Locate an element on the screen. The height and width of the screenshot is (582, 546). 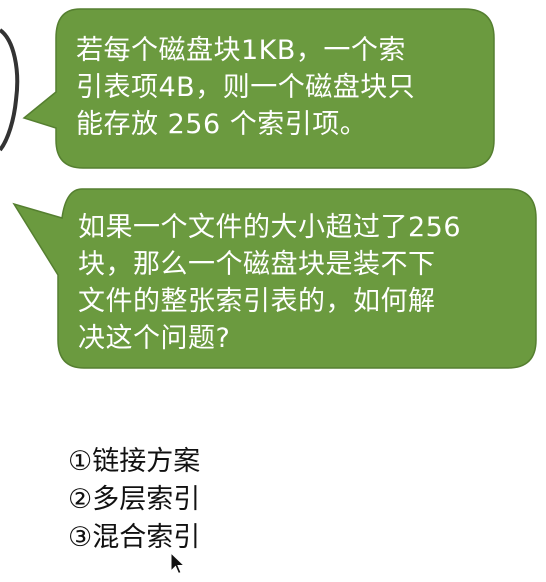
solution-options-list: ①链接方案 ②多层索引 ③混合索引 is located at coordinates (134, 500).